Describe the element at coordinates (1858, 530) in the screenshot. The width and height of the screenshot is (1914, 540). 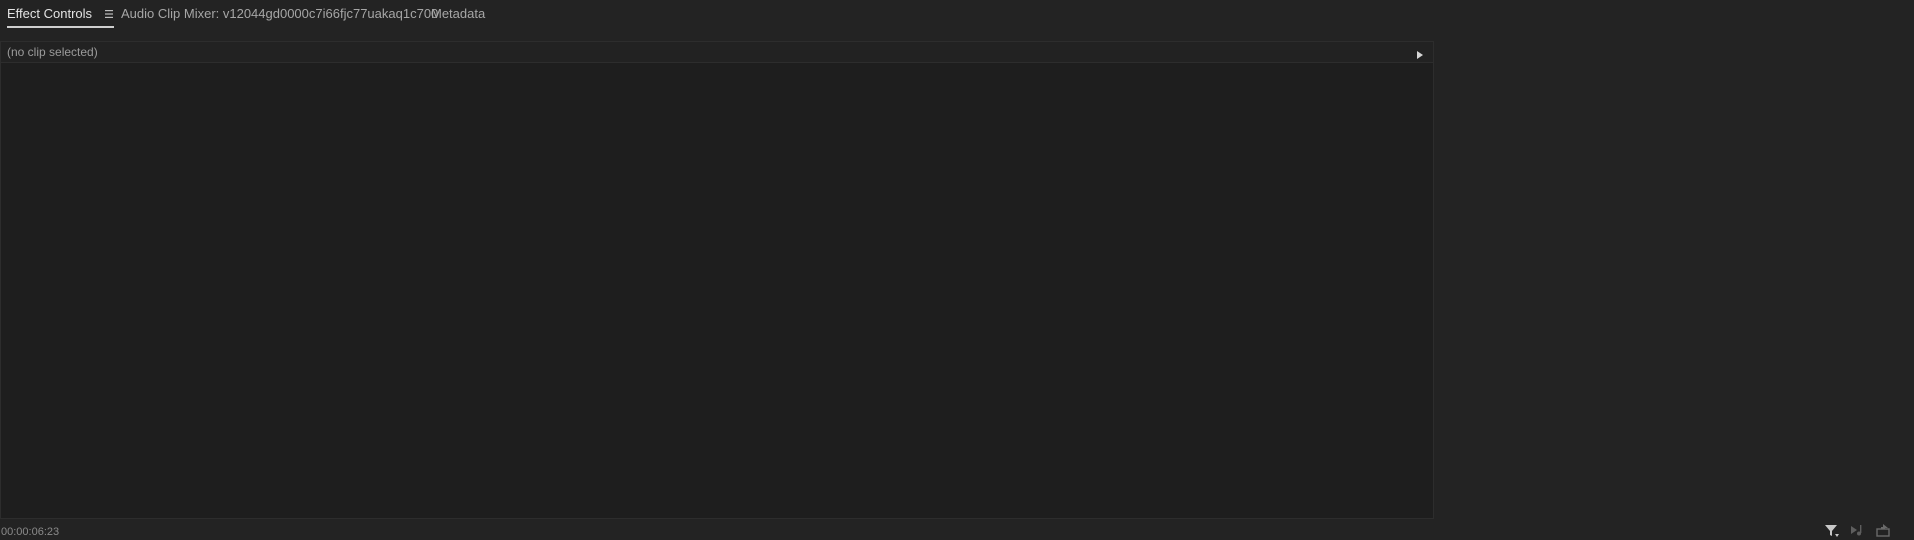
I see `play-audio-icon` at that location.